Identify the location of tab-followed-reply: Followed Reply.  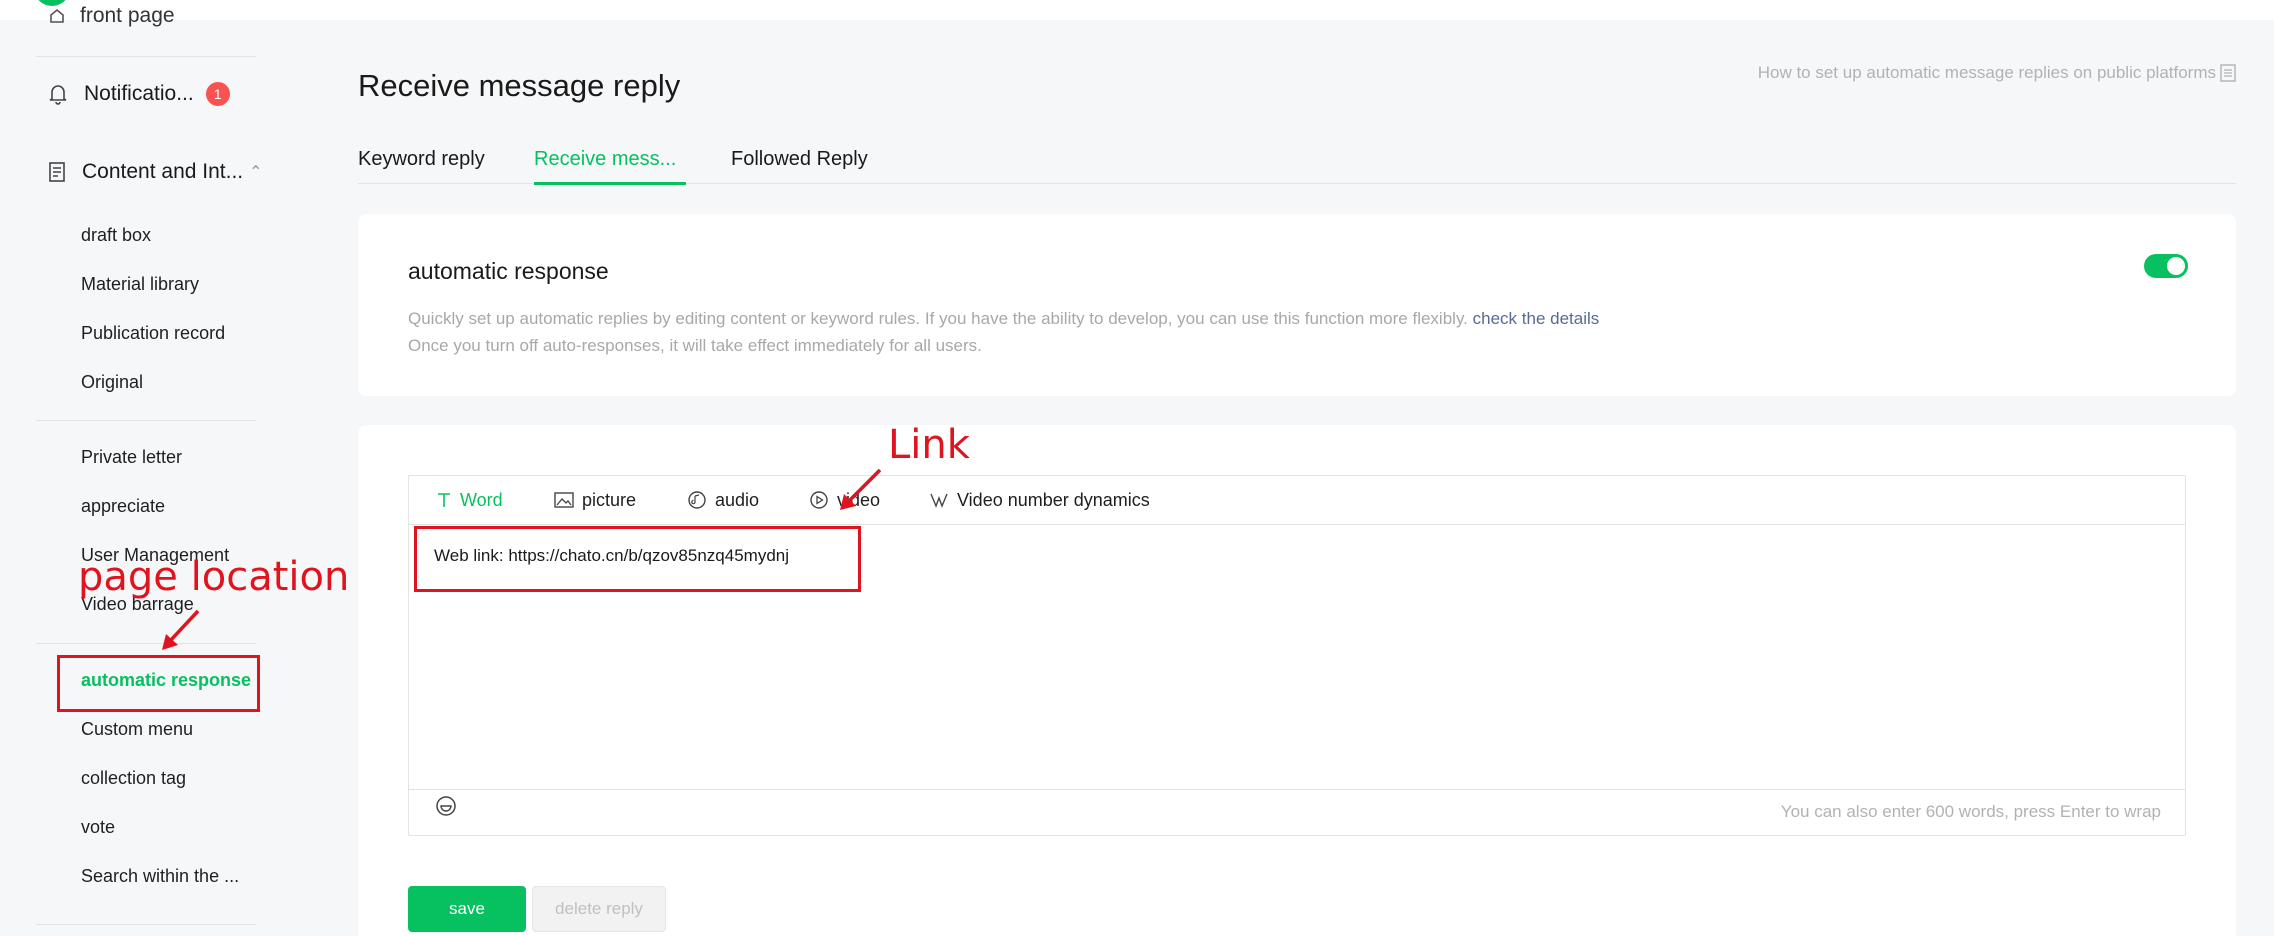
(799, 166).